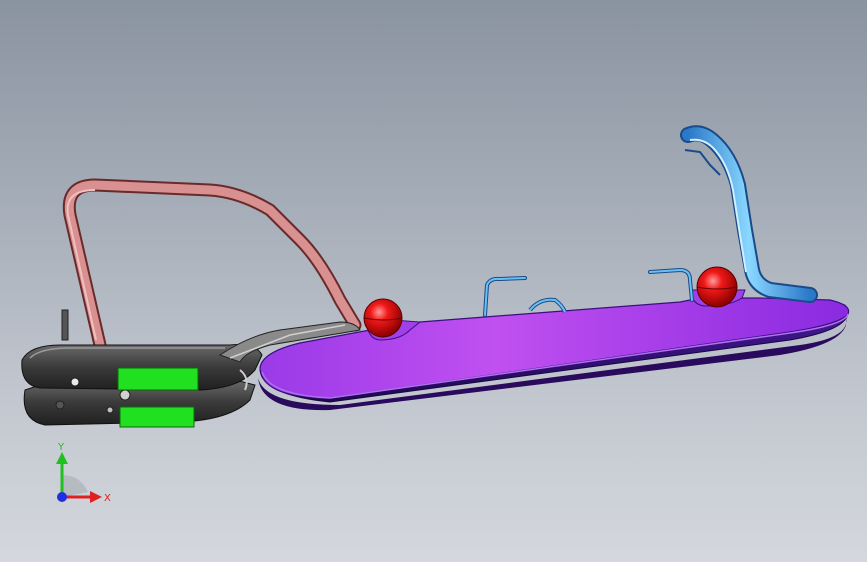 The width and height of the screenshot is (867, 562). Describe the element at coordinates (749, 214) in the screenshot. I see `cable-vertical` at that location.